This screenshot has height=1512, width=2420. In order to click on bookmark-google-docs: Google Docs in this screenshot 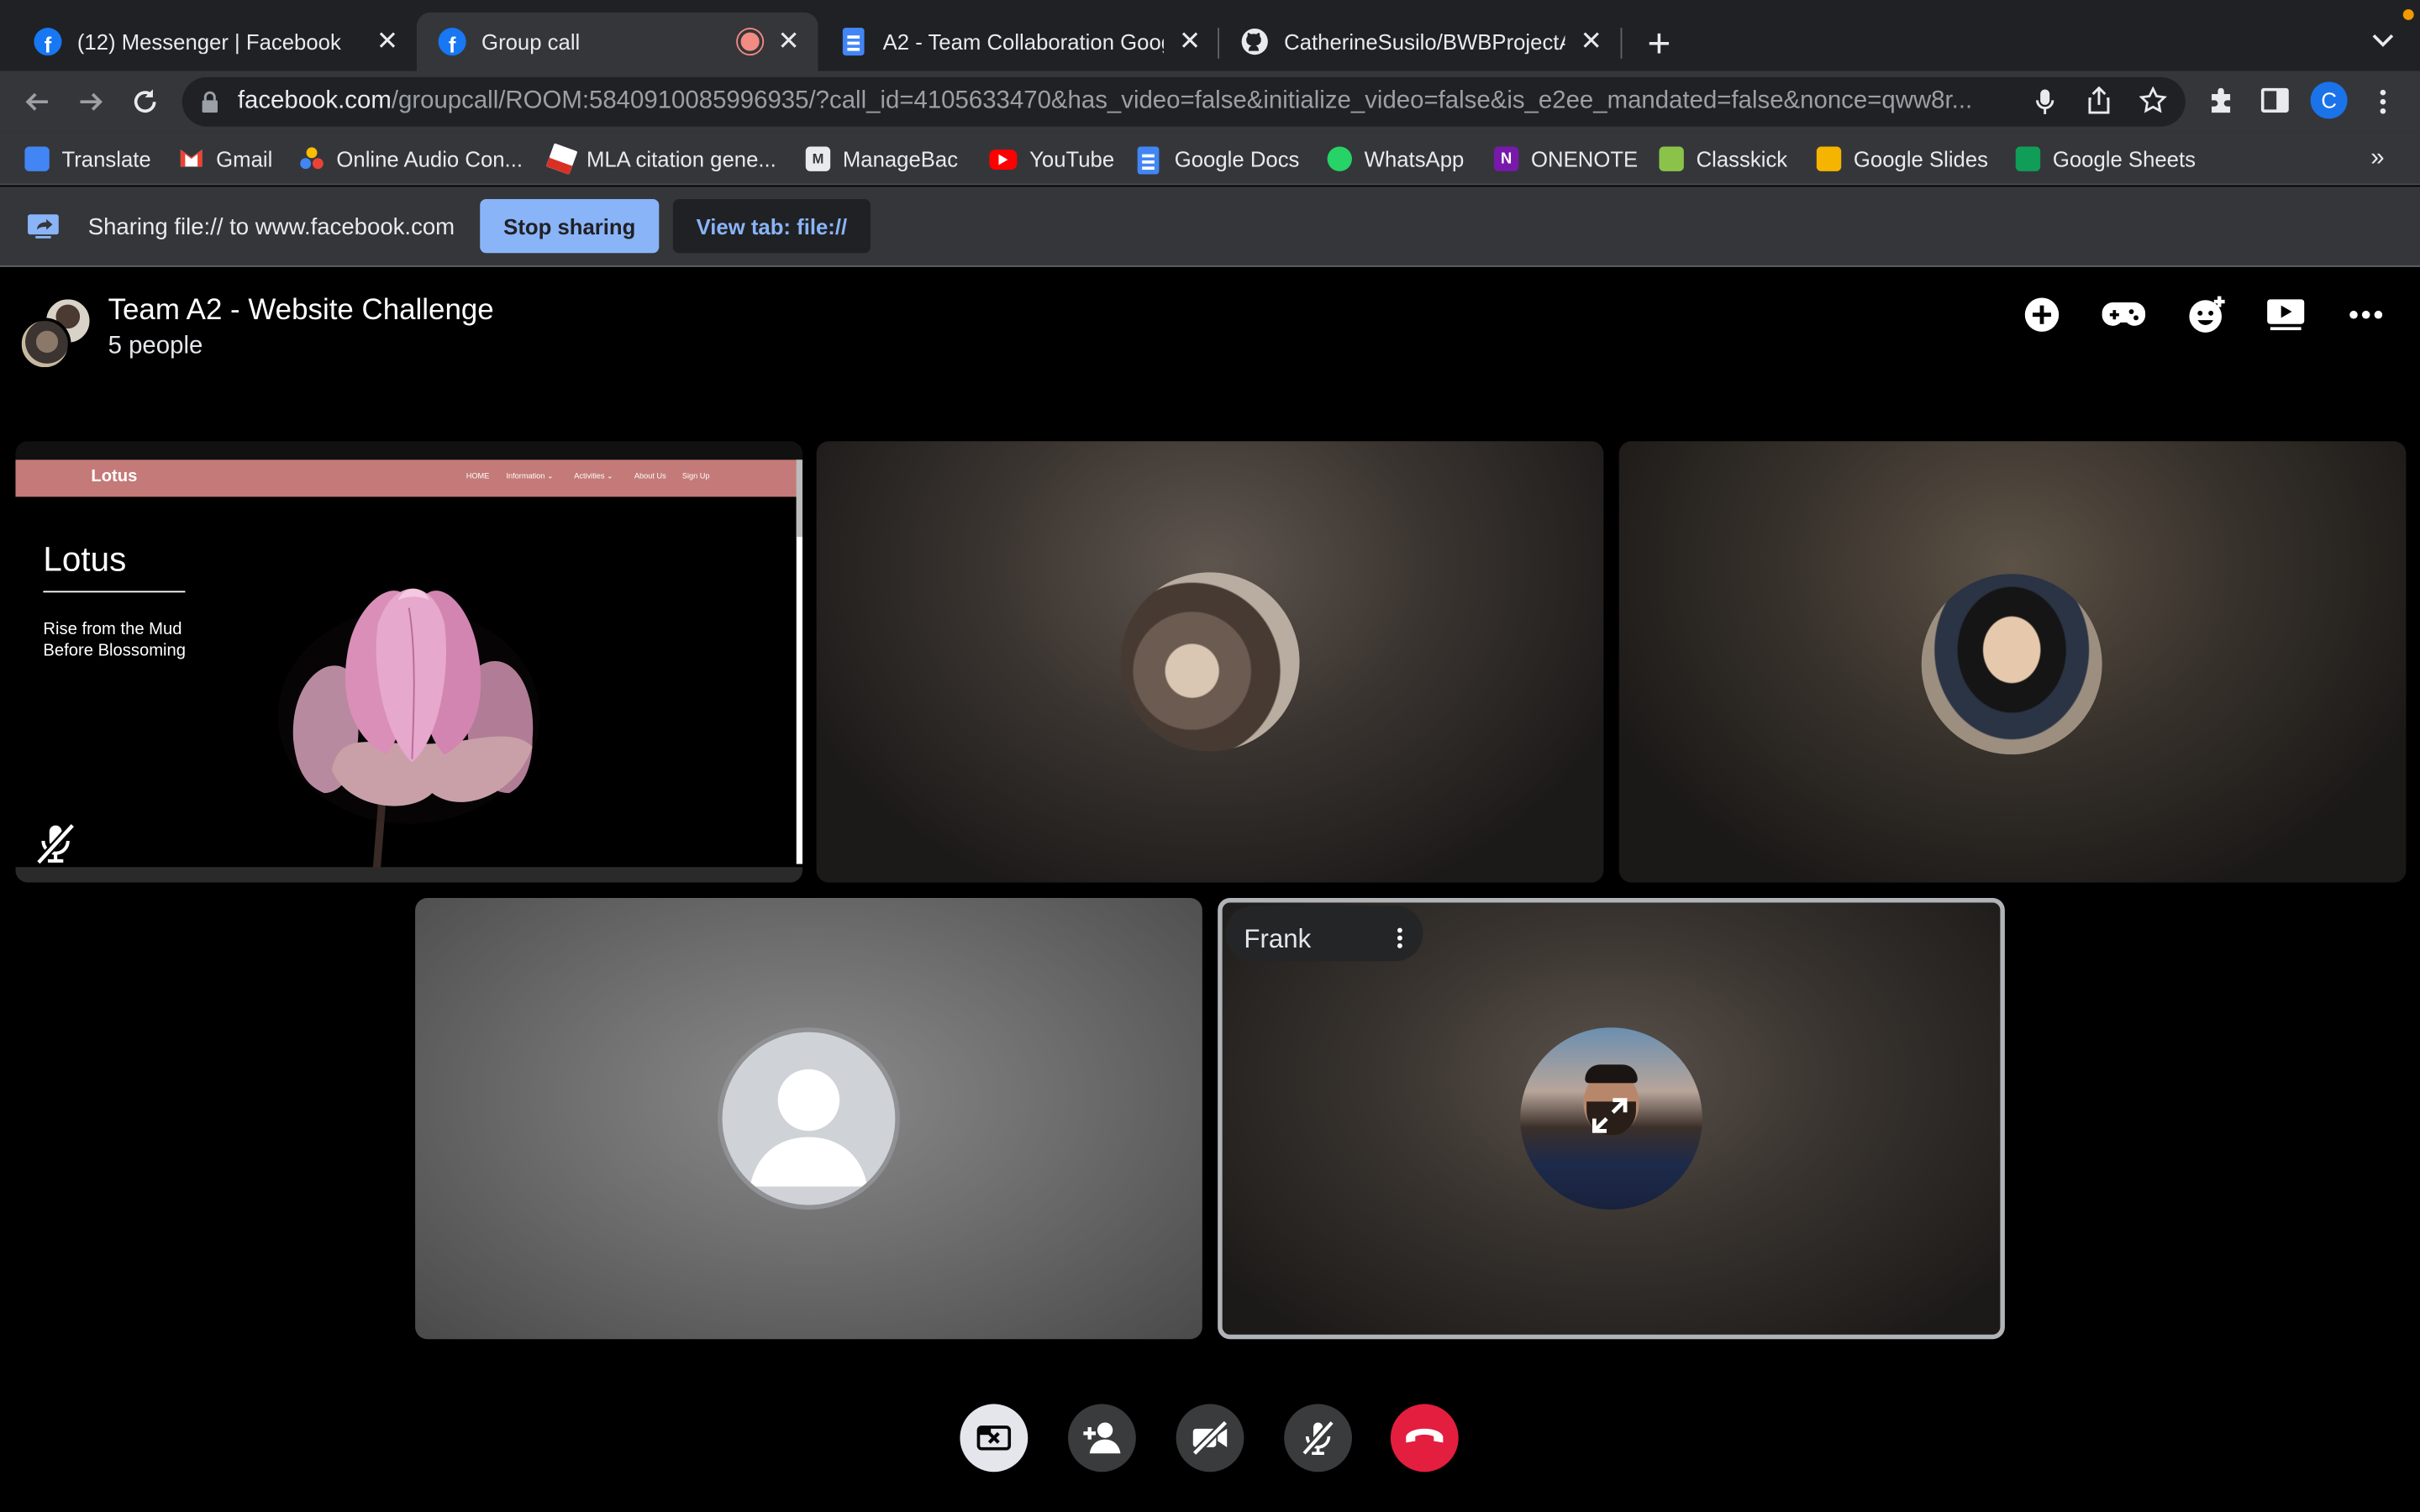, I will do `click(1218, 159)`.